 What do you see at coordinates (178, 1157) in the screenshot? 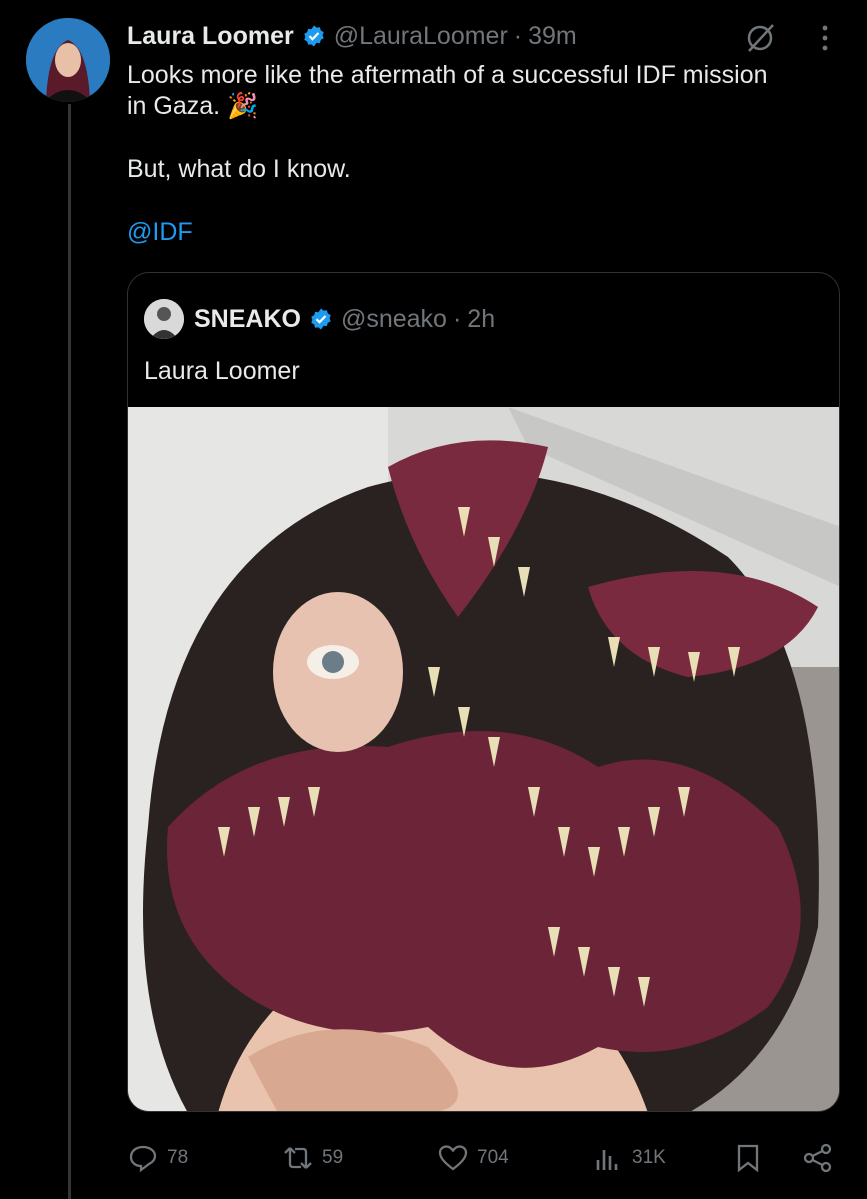
I see `reply-count: 78` at bounding box center [178, 1157].